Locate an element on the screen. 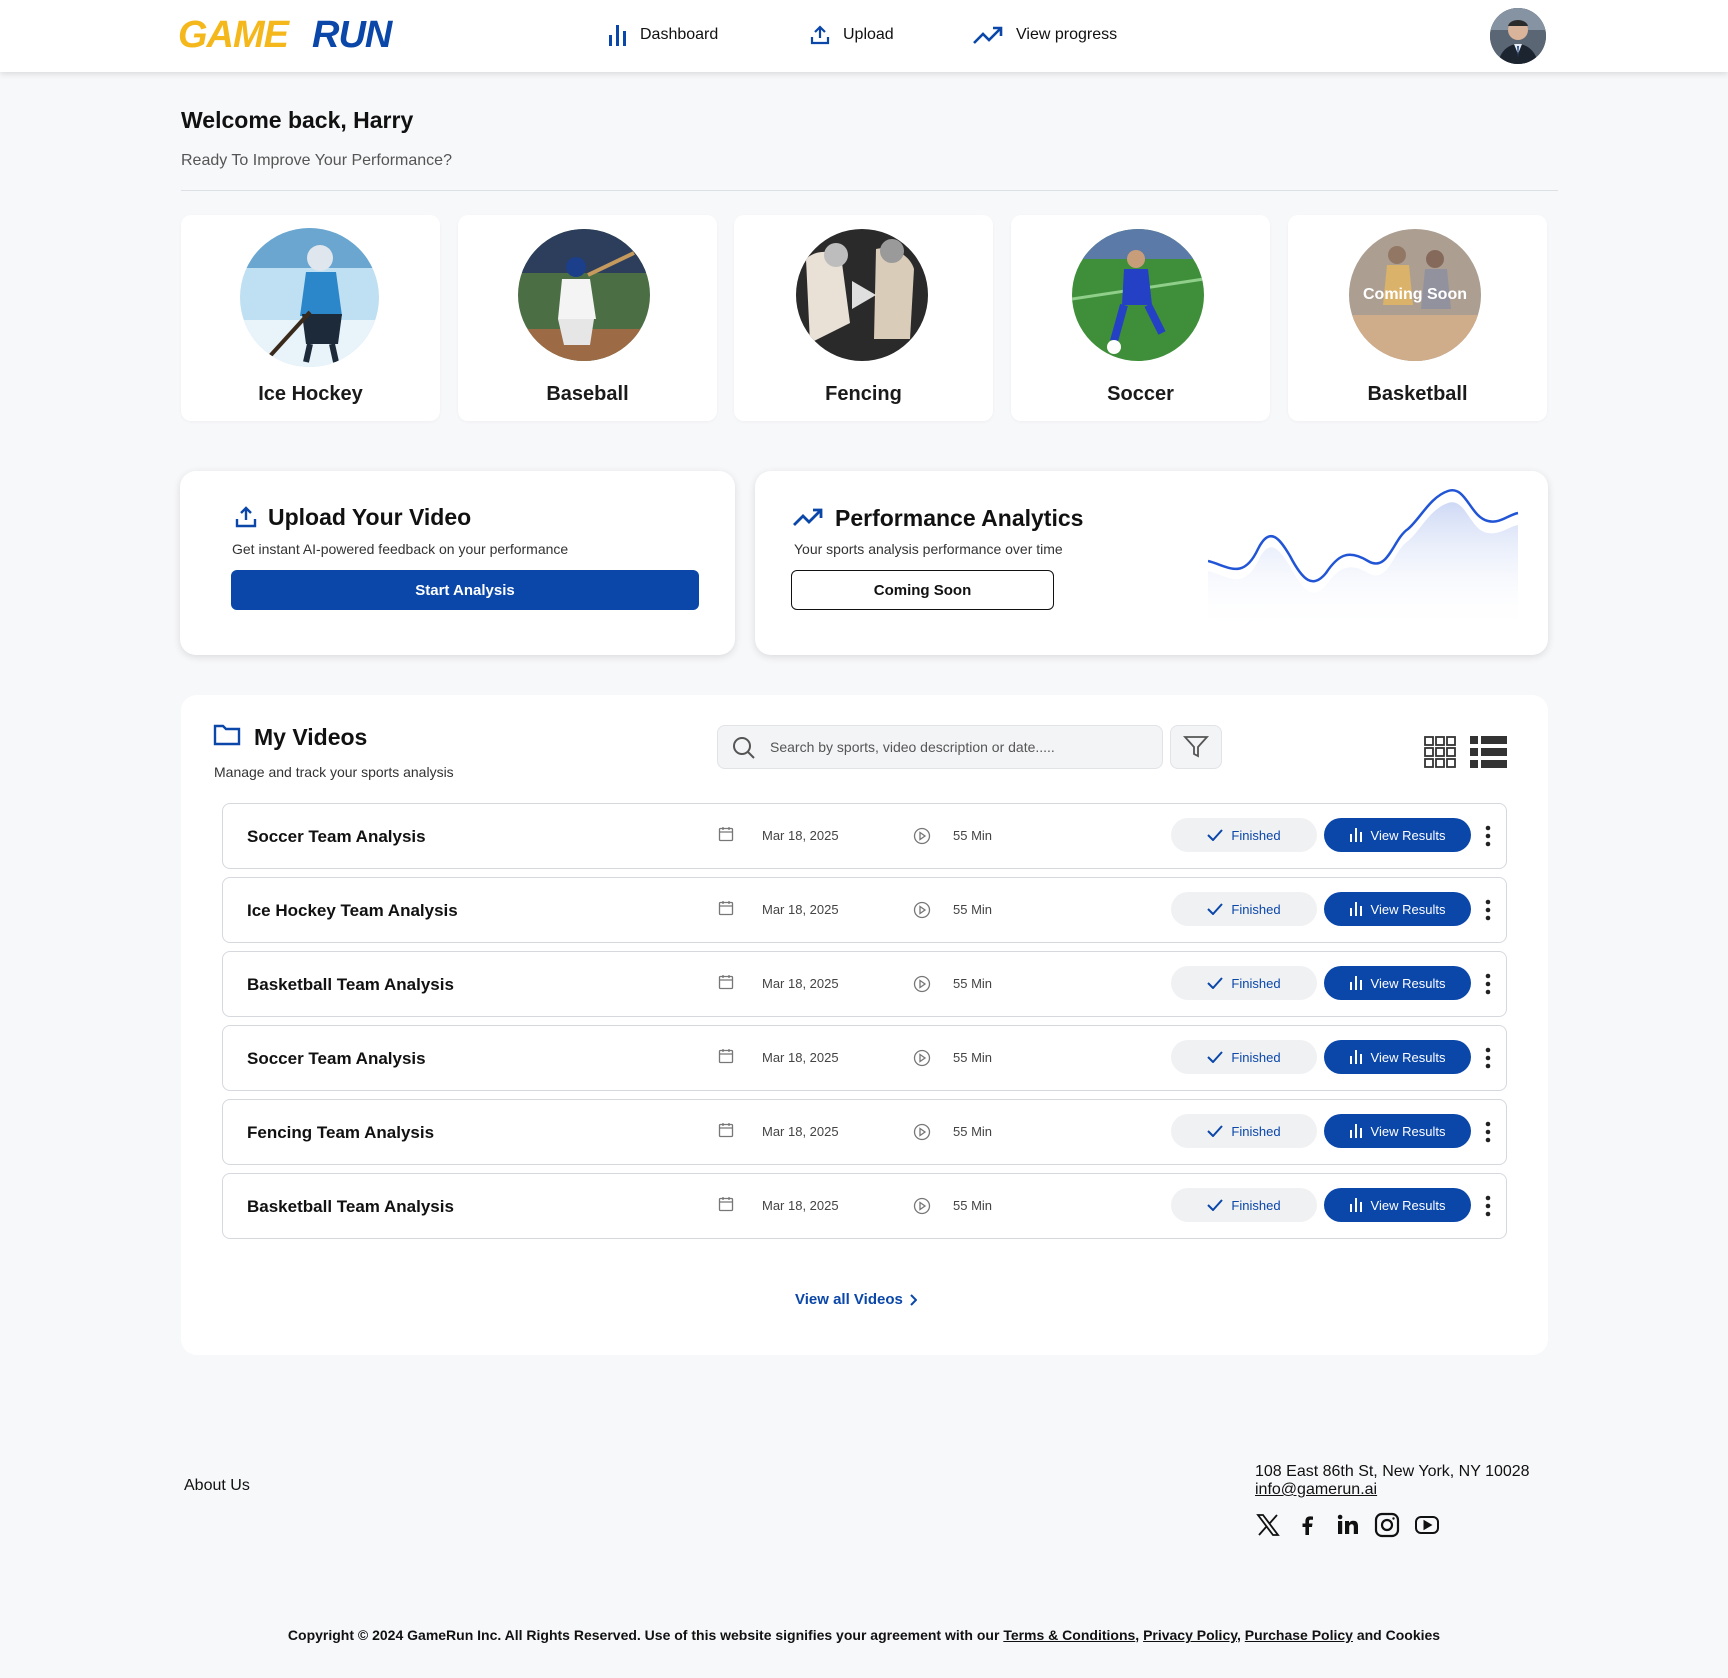 The image size is (1728, 1678). gamerun-logo: GAME RUN is located at coordinates (307, 34).